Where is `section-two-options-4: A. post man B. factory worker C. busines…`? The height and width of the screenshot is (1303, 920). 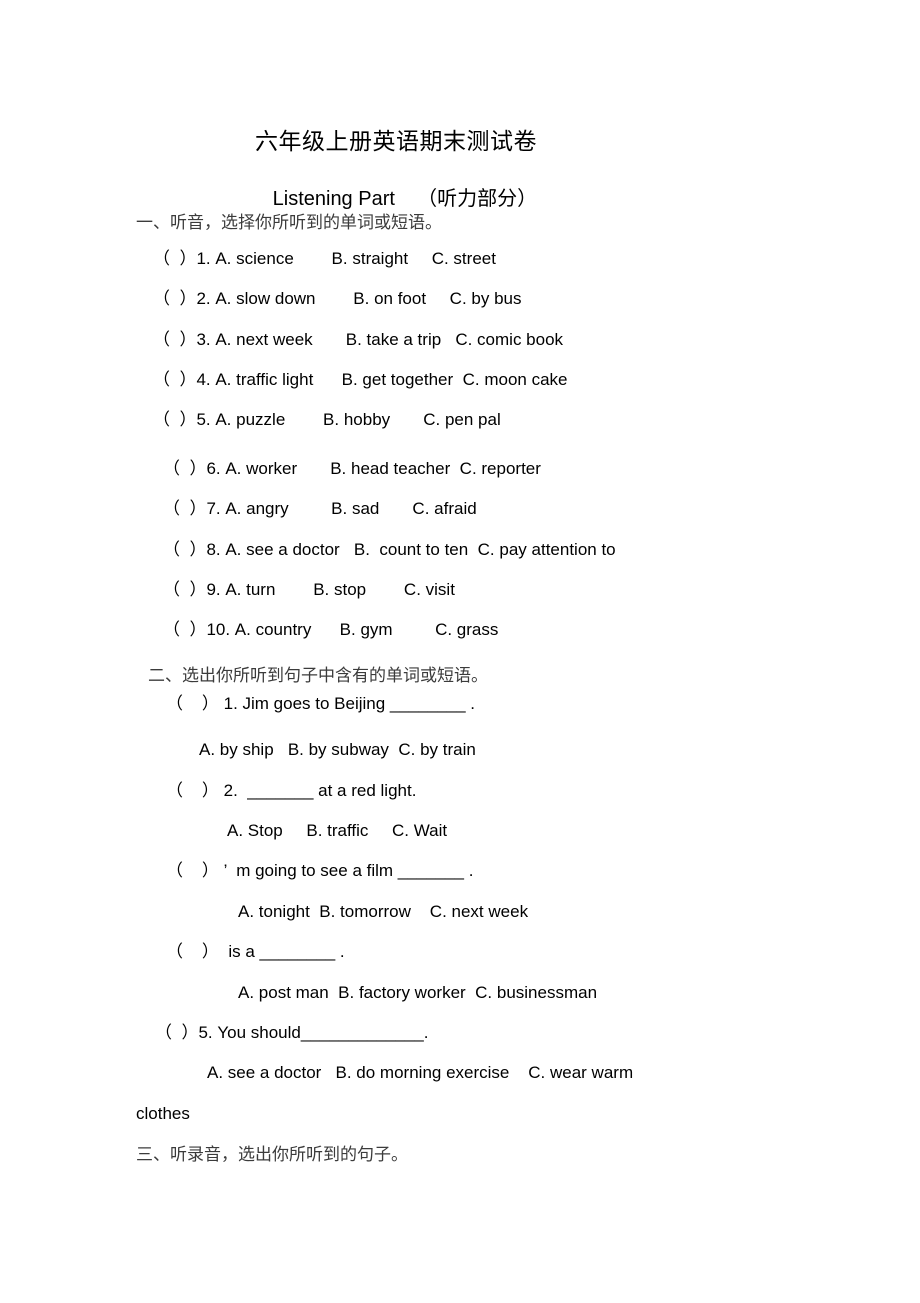
section-two-options-4: A. post man B. factory worker C. busines… is located at coordinates (418, 992).